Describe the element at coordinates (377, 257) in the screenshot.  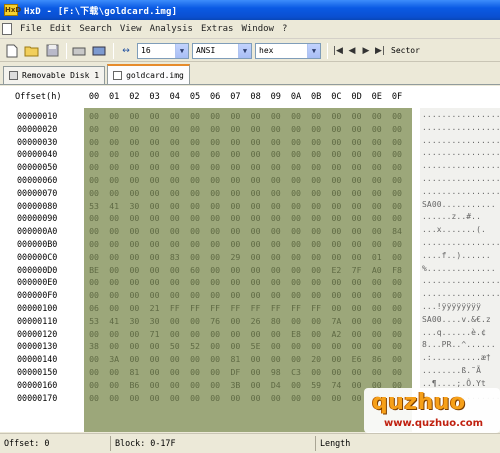
I see `hex-byte: 01` at that location.